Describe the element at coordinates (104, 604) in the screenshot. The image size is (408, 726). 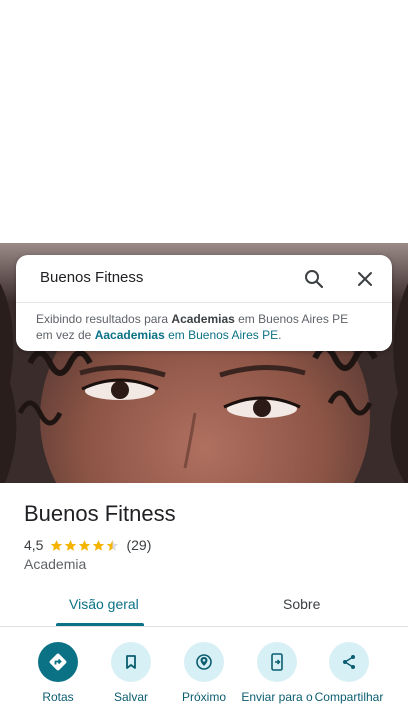
I see `tab-overview: Visão geral` at that location.